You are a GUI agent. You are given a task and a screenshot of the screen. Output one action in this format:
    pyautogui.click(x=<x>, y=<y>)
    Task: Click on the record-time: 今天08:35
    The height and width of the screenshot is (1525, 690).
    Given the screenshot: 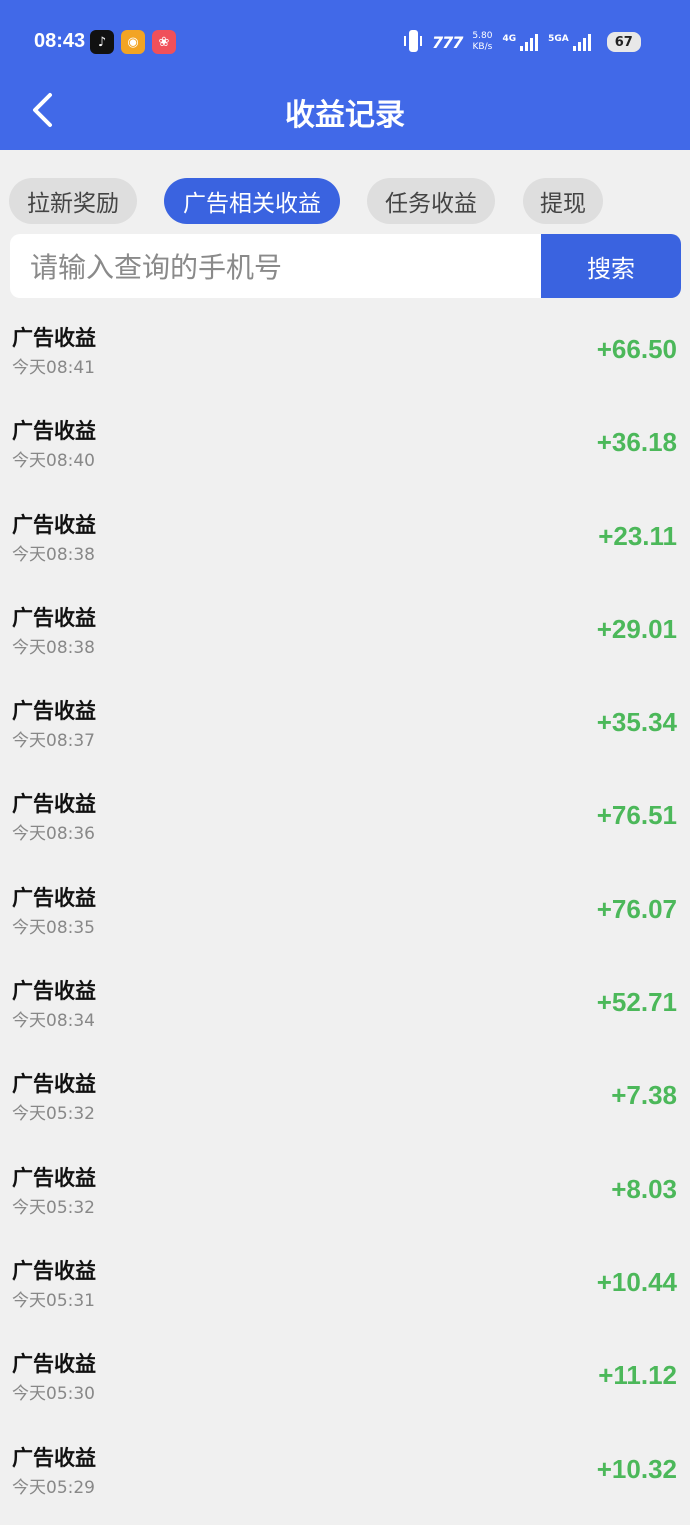 What is the action you would take?
    pyautogui.click(x=53, y=927)
    